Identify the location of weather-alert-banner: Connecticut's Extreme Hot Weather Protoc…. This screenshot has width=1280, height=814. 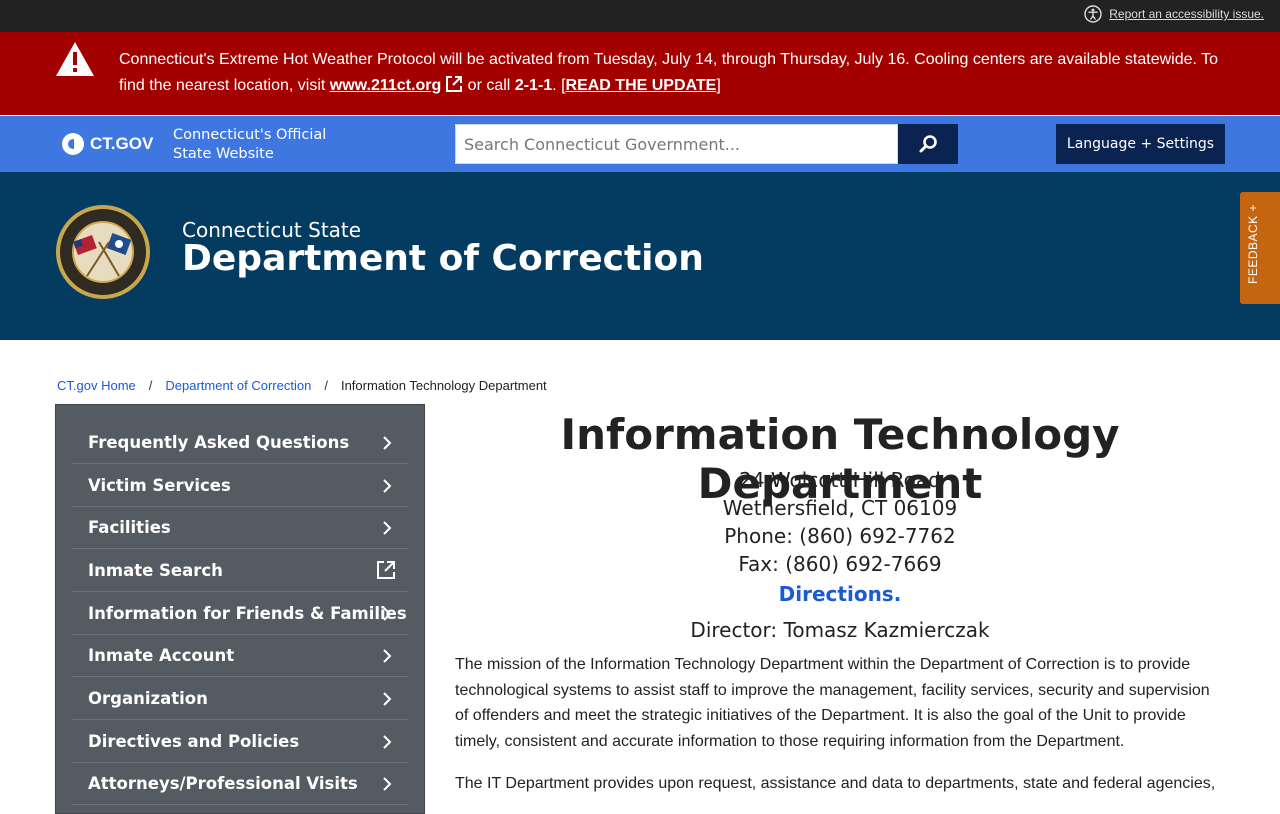
(640, 73).